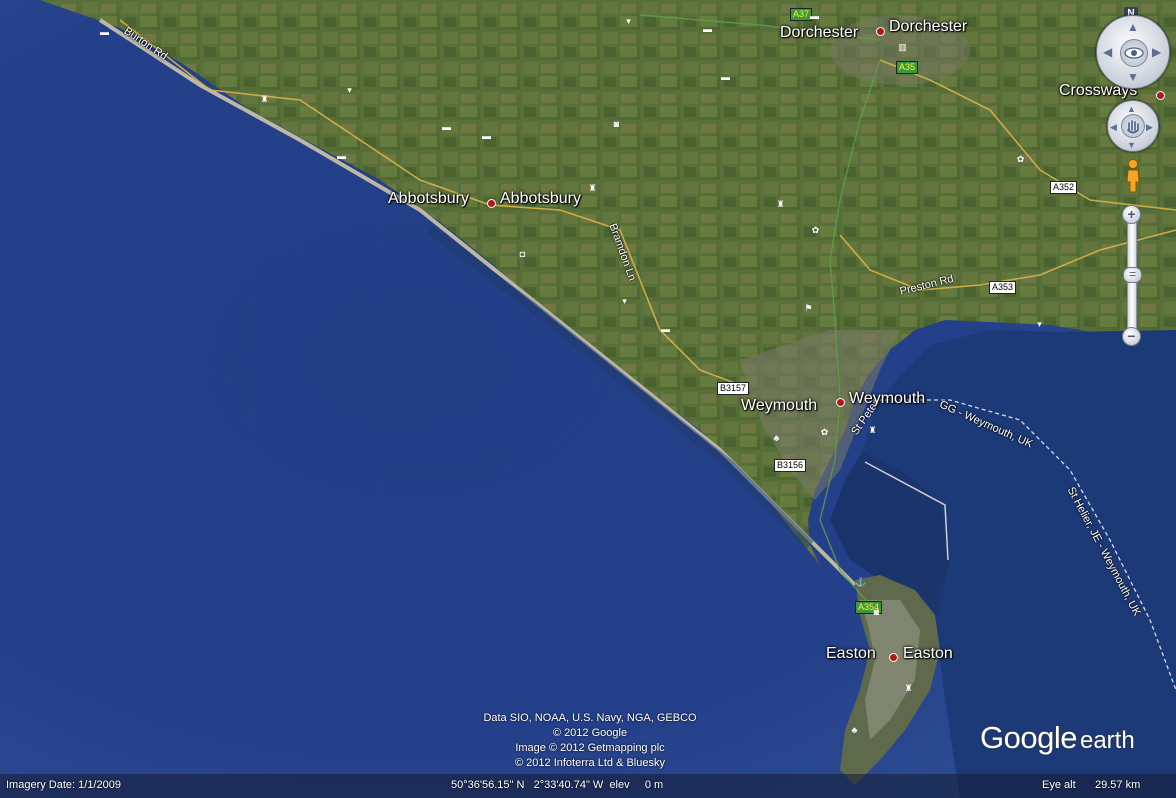  What do you see at coordinates (63, 785) in the screenshot?
I see `imagery-date: Imagery Date: 1/1/2009` at bounding box center [63, 785].